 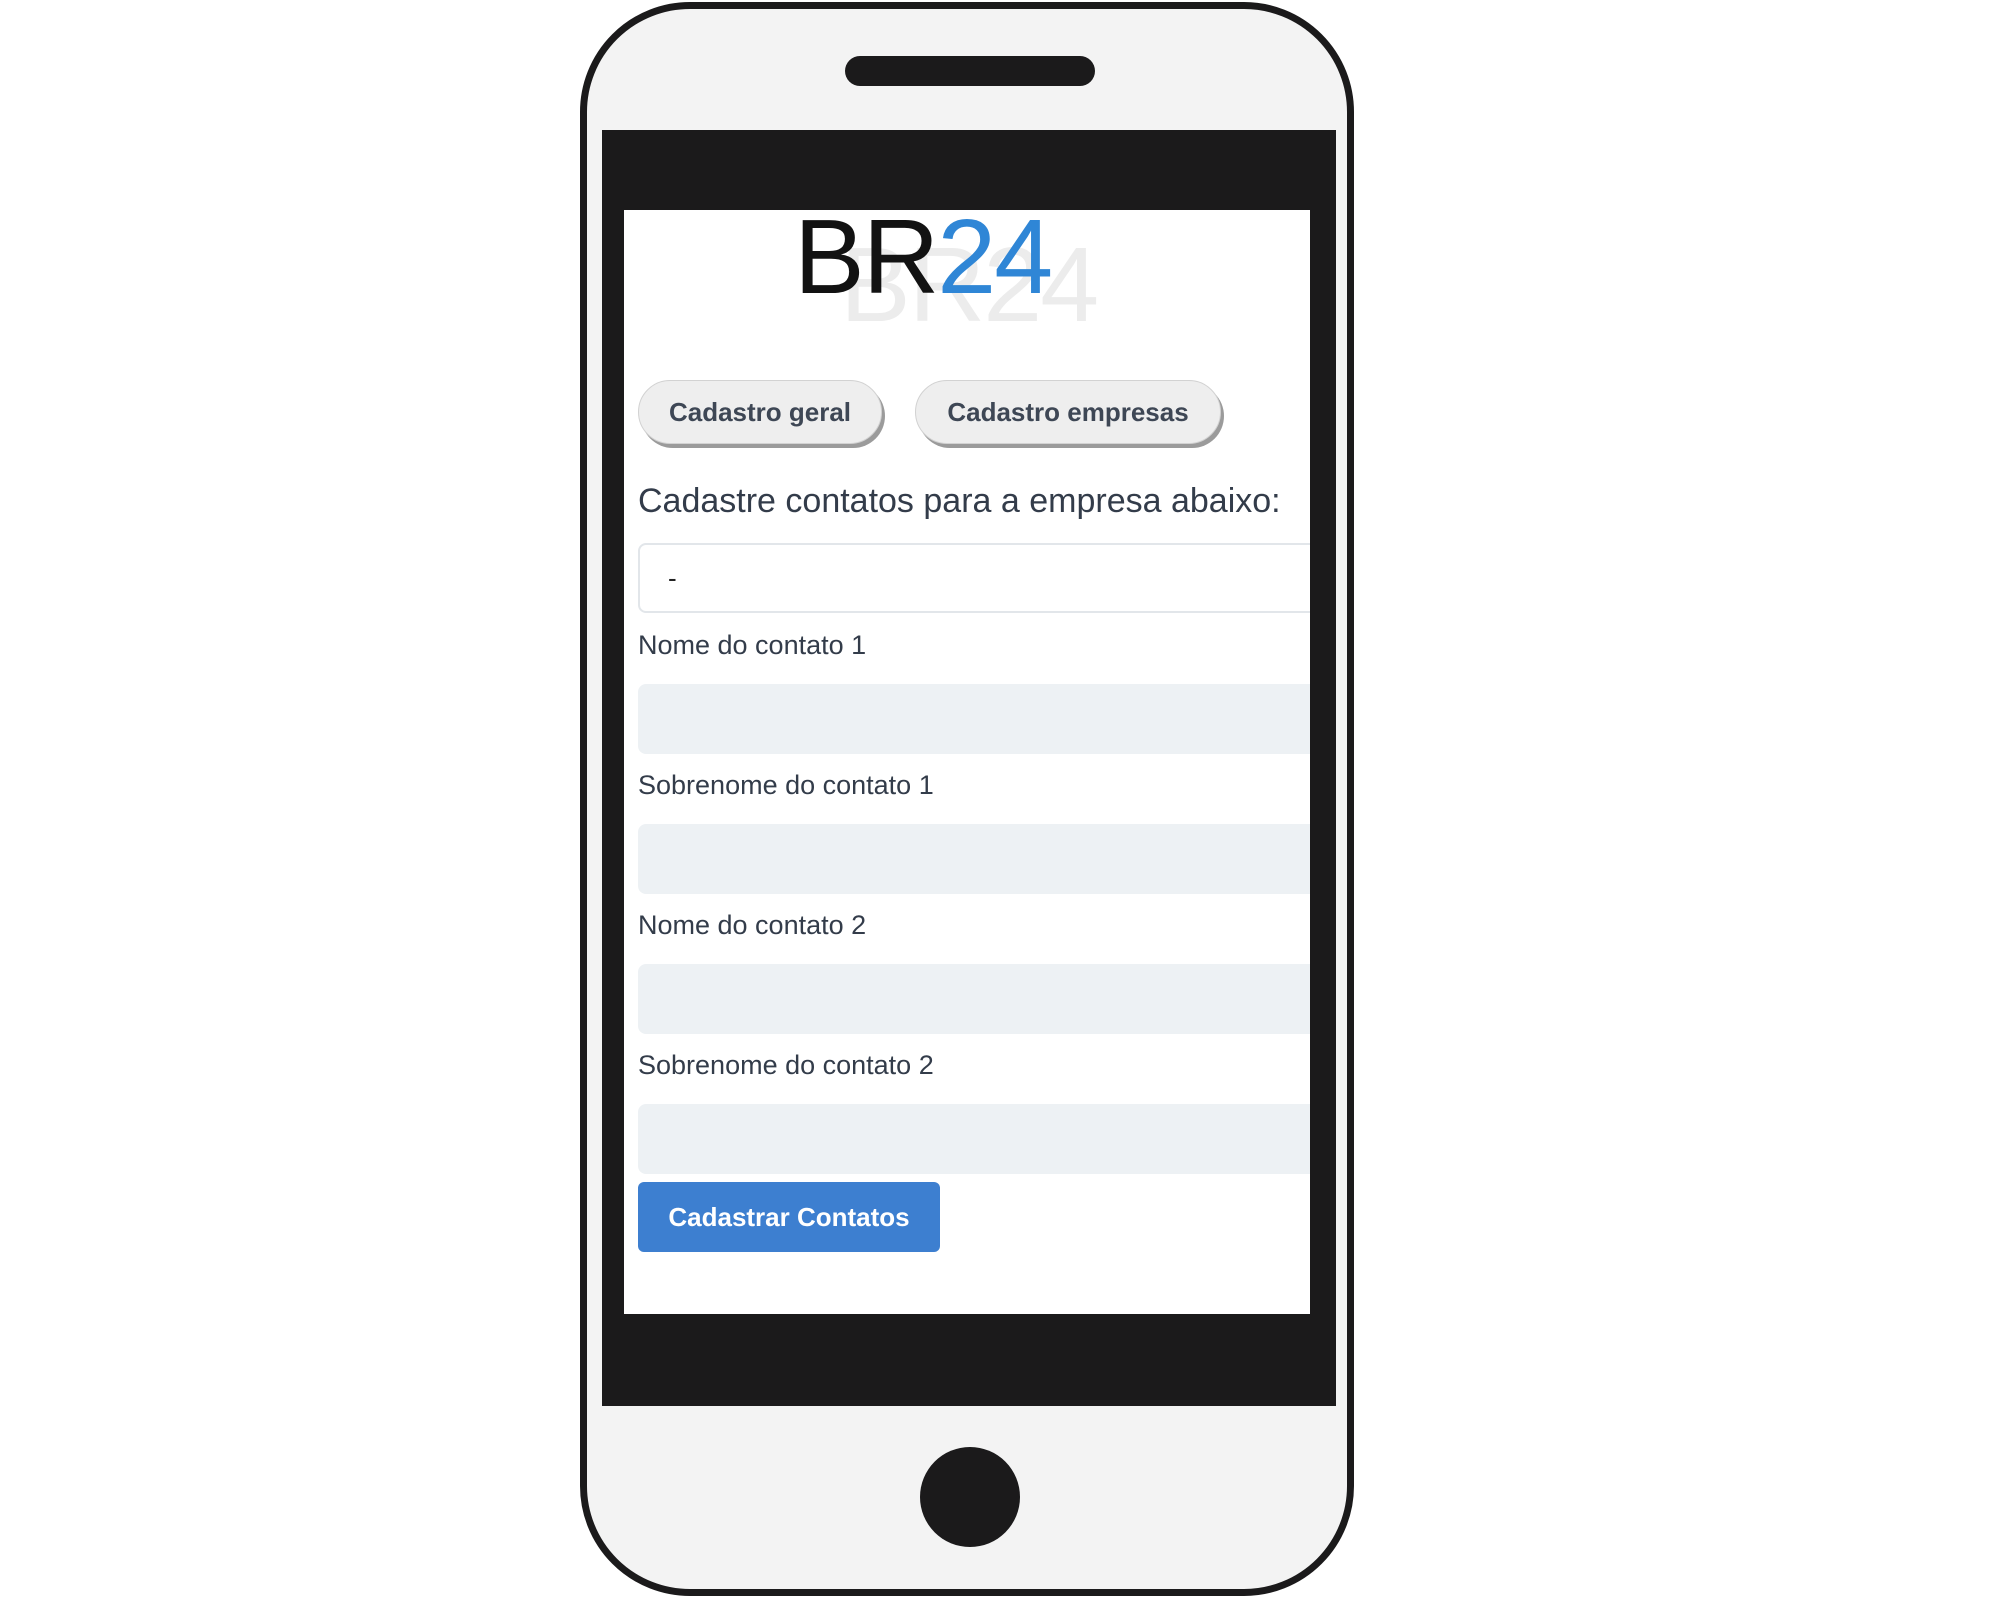 I want to click on phone-home-button, so click(x=970, y=1497).